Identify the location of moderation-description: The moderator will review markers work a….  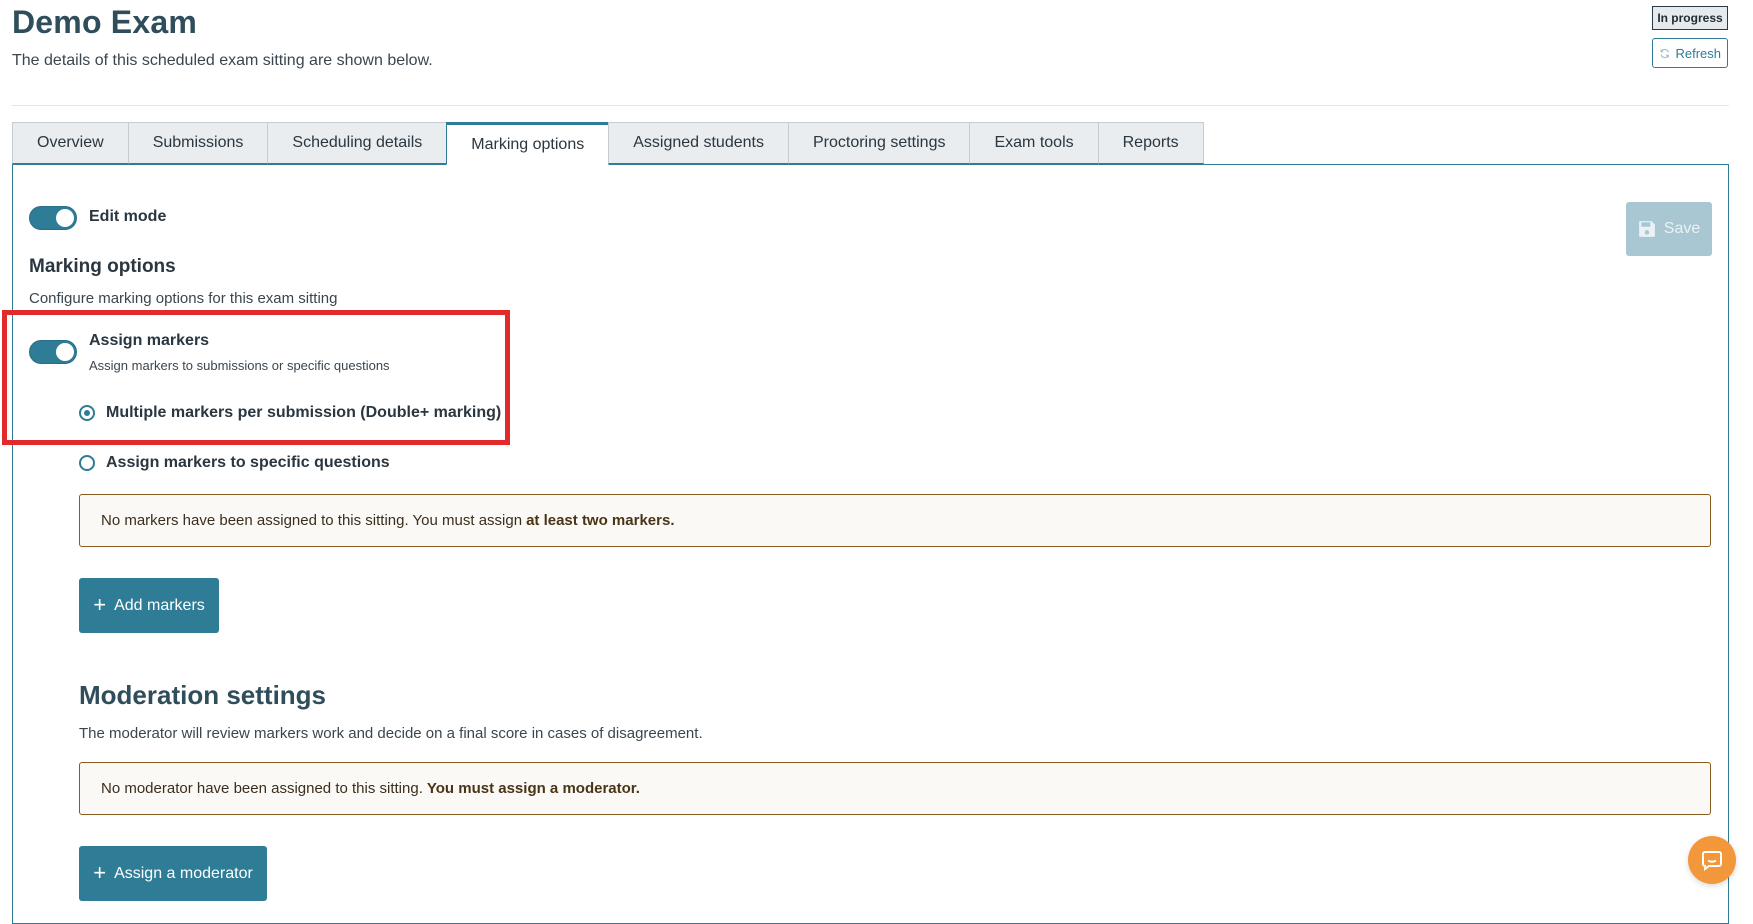
(391, 733).